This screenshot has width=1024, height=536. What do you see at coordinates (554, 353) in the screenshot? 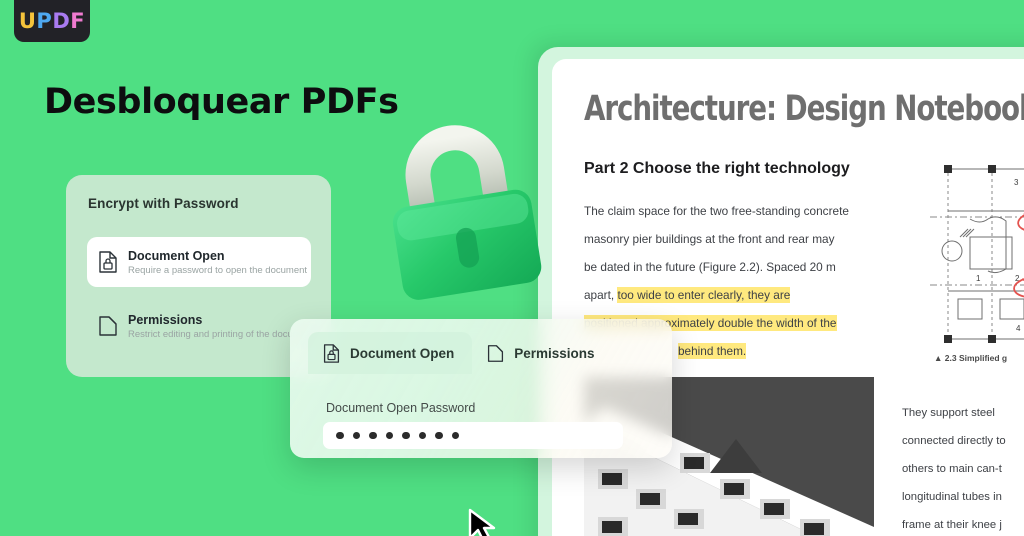
I see `tab-label: Permissions` at bounding box center [554, 353].